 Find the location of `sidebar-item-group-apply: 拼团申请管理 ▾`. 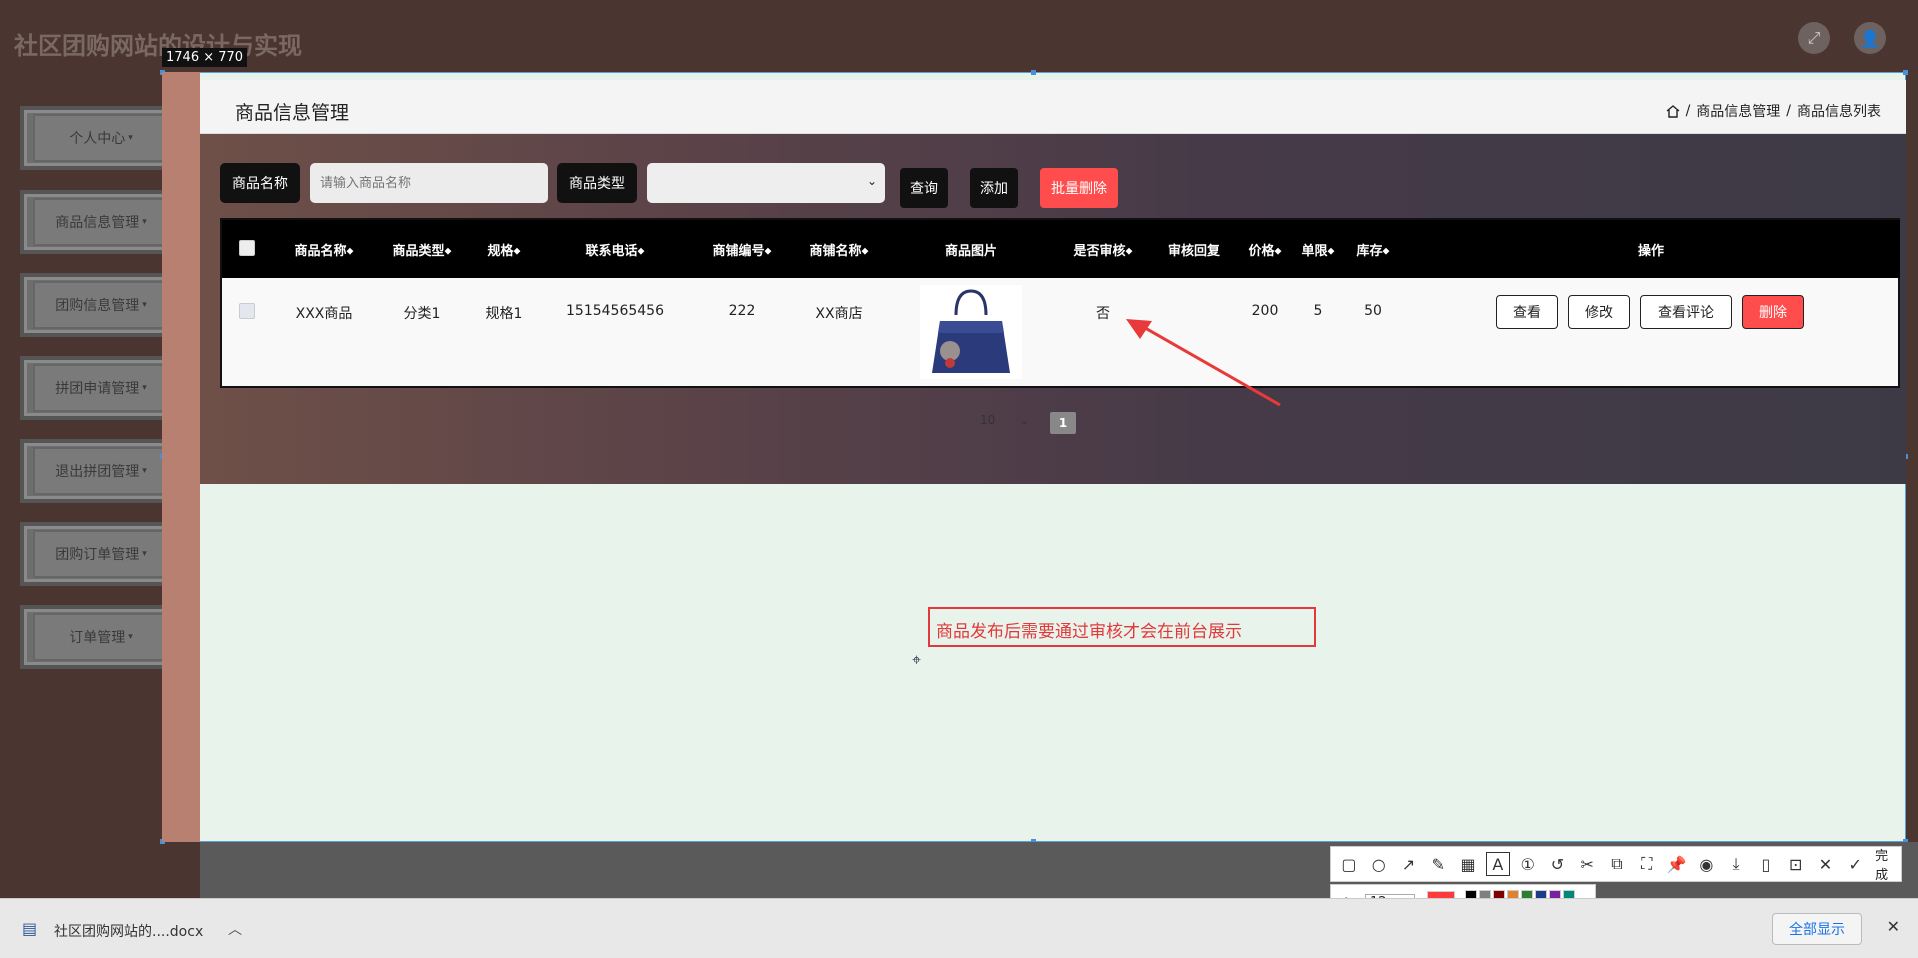

sidebar-item-group-apply: 拼团申请管理 ▾ is located at coordinates (101, 388).